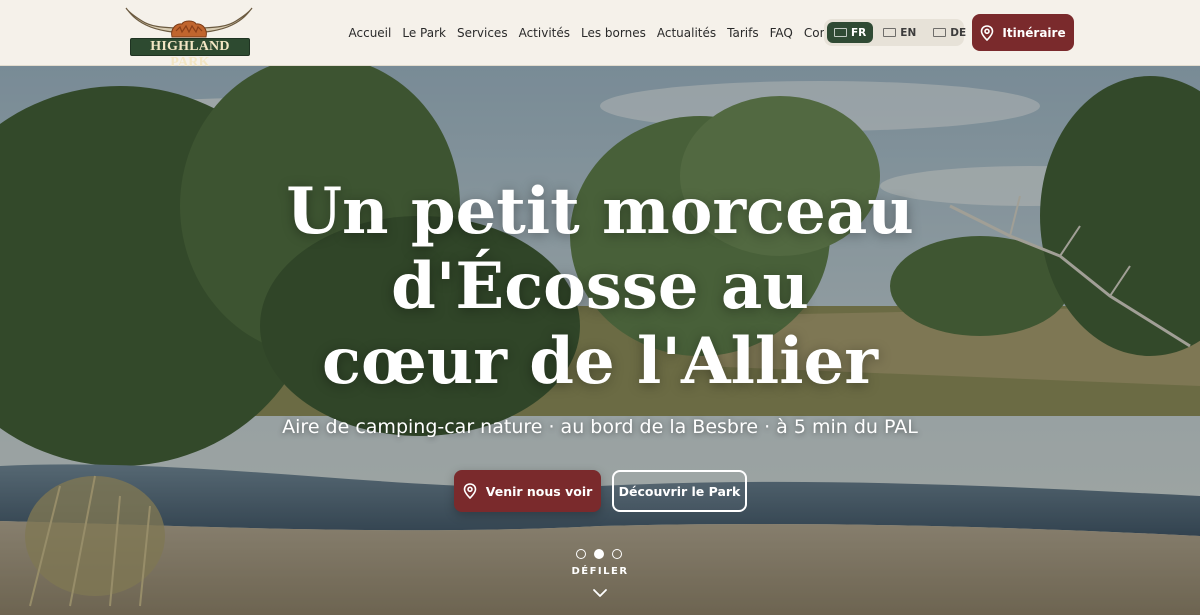 The height and width of the screenshot is (615, 1200). What do you see at coordinates (850, 32) in the screenshot?
I see `language-fr-button: FR` at bounding box center [850, 32].